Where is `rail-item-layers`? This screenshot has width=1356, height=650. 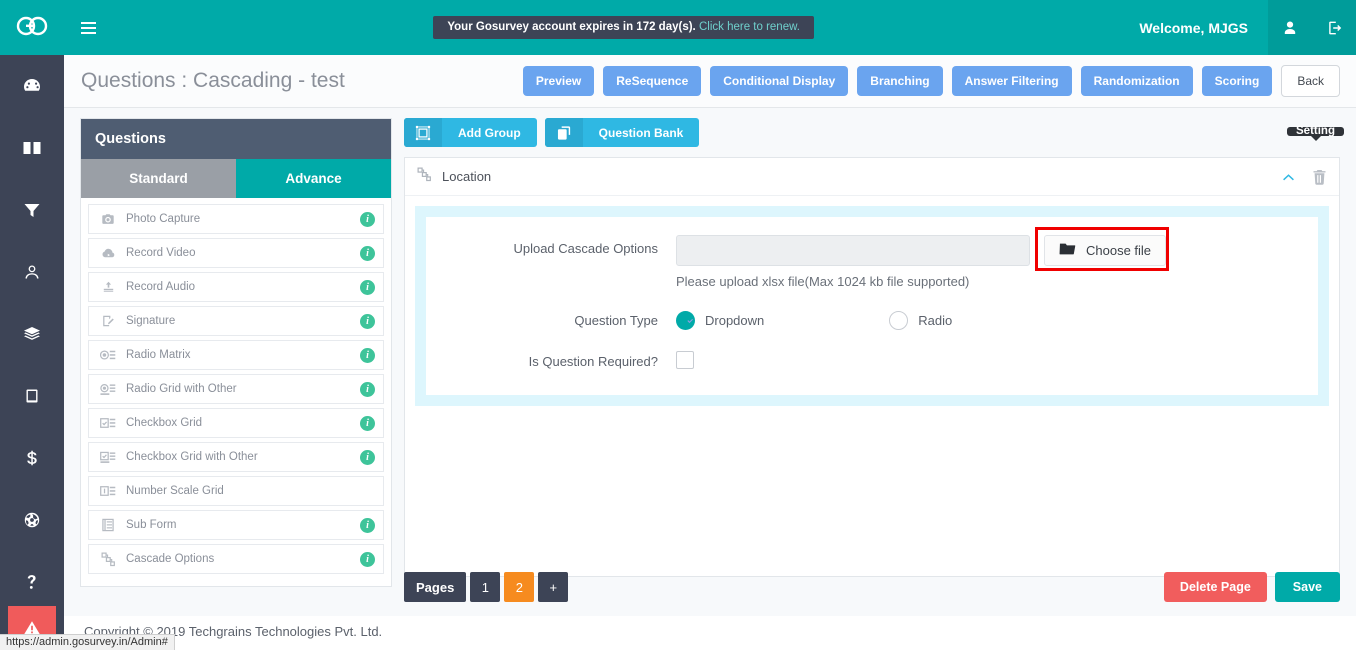
rail-item-layers is located at coordinates (32, 334).